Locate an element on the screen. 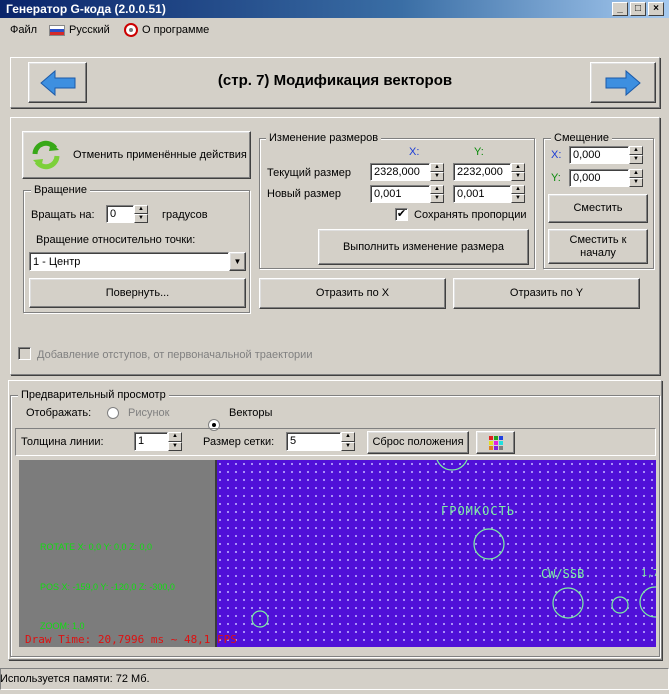 Image resolution: width=669 pixels, height=694 pixels. menu-about: О программе is located at coordinates (166, 30).